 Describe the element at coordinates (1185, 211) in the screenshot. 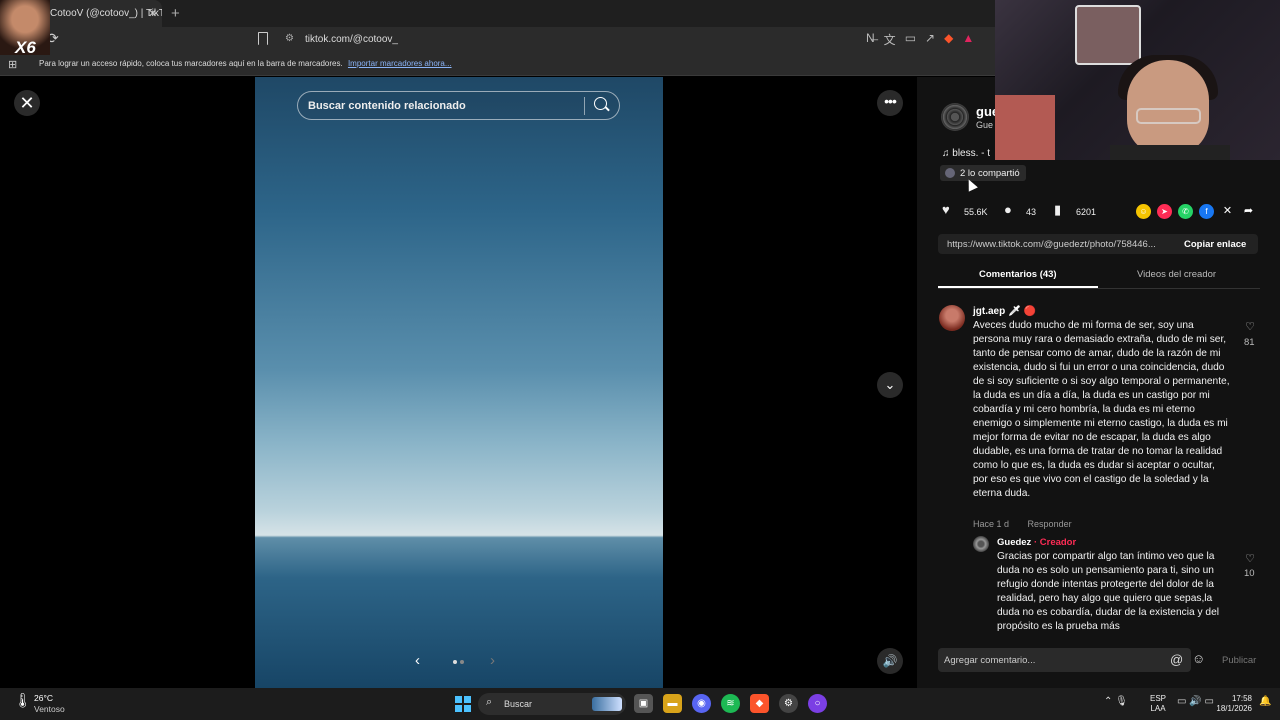

I see `whatsapp-icon: ✆` at that location.